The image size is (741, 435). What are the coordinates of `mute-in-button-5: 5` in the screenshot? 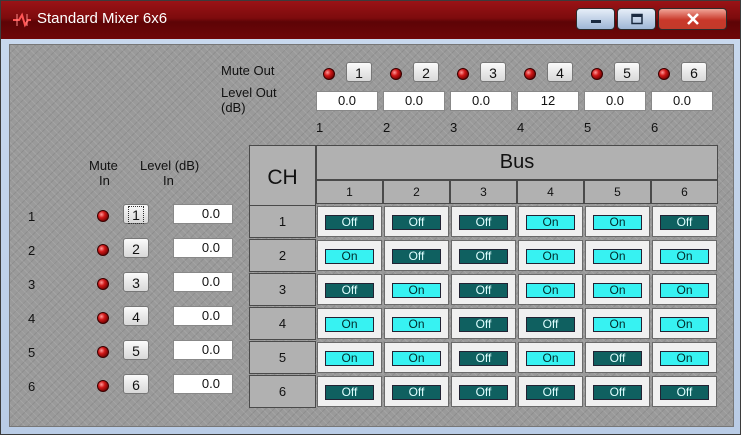 It's located at (136, 350).